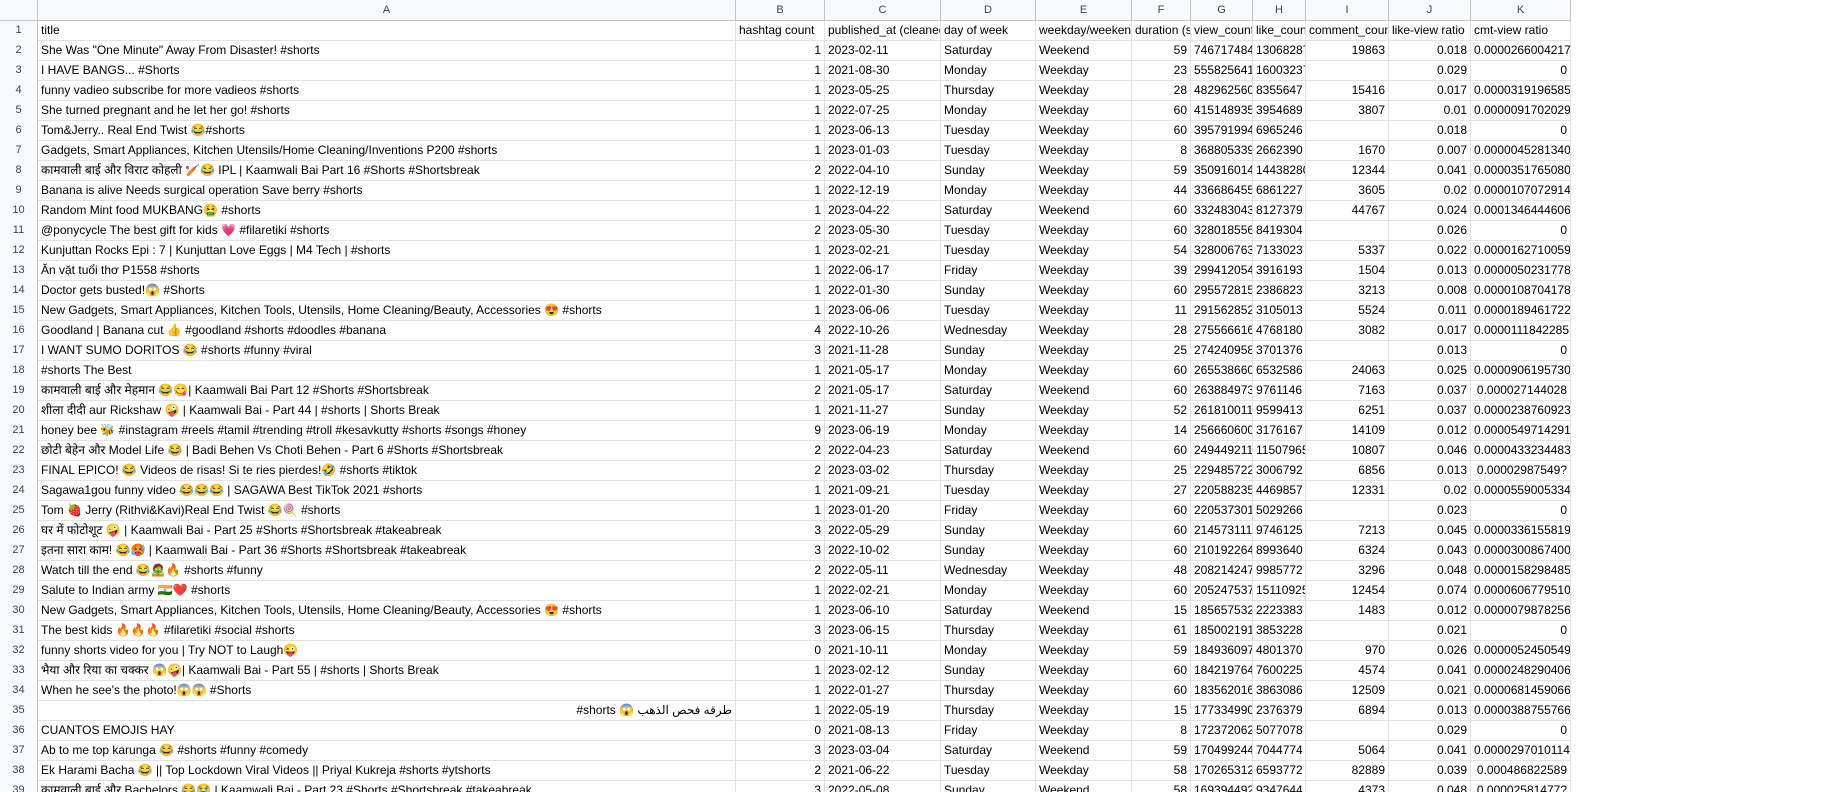 The image size is (1827, 792). Describe the element at coordinates (1347, 490) in the screenshot. I see `cell: 12331` at that location.